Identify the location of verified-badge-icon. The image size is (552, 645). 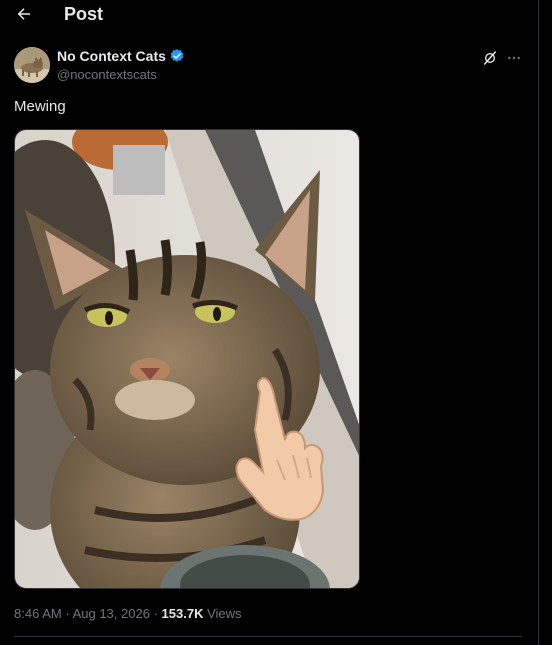
(177, 55).